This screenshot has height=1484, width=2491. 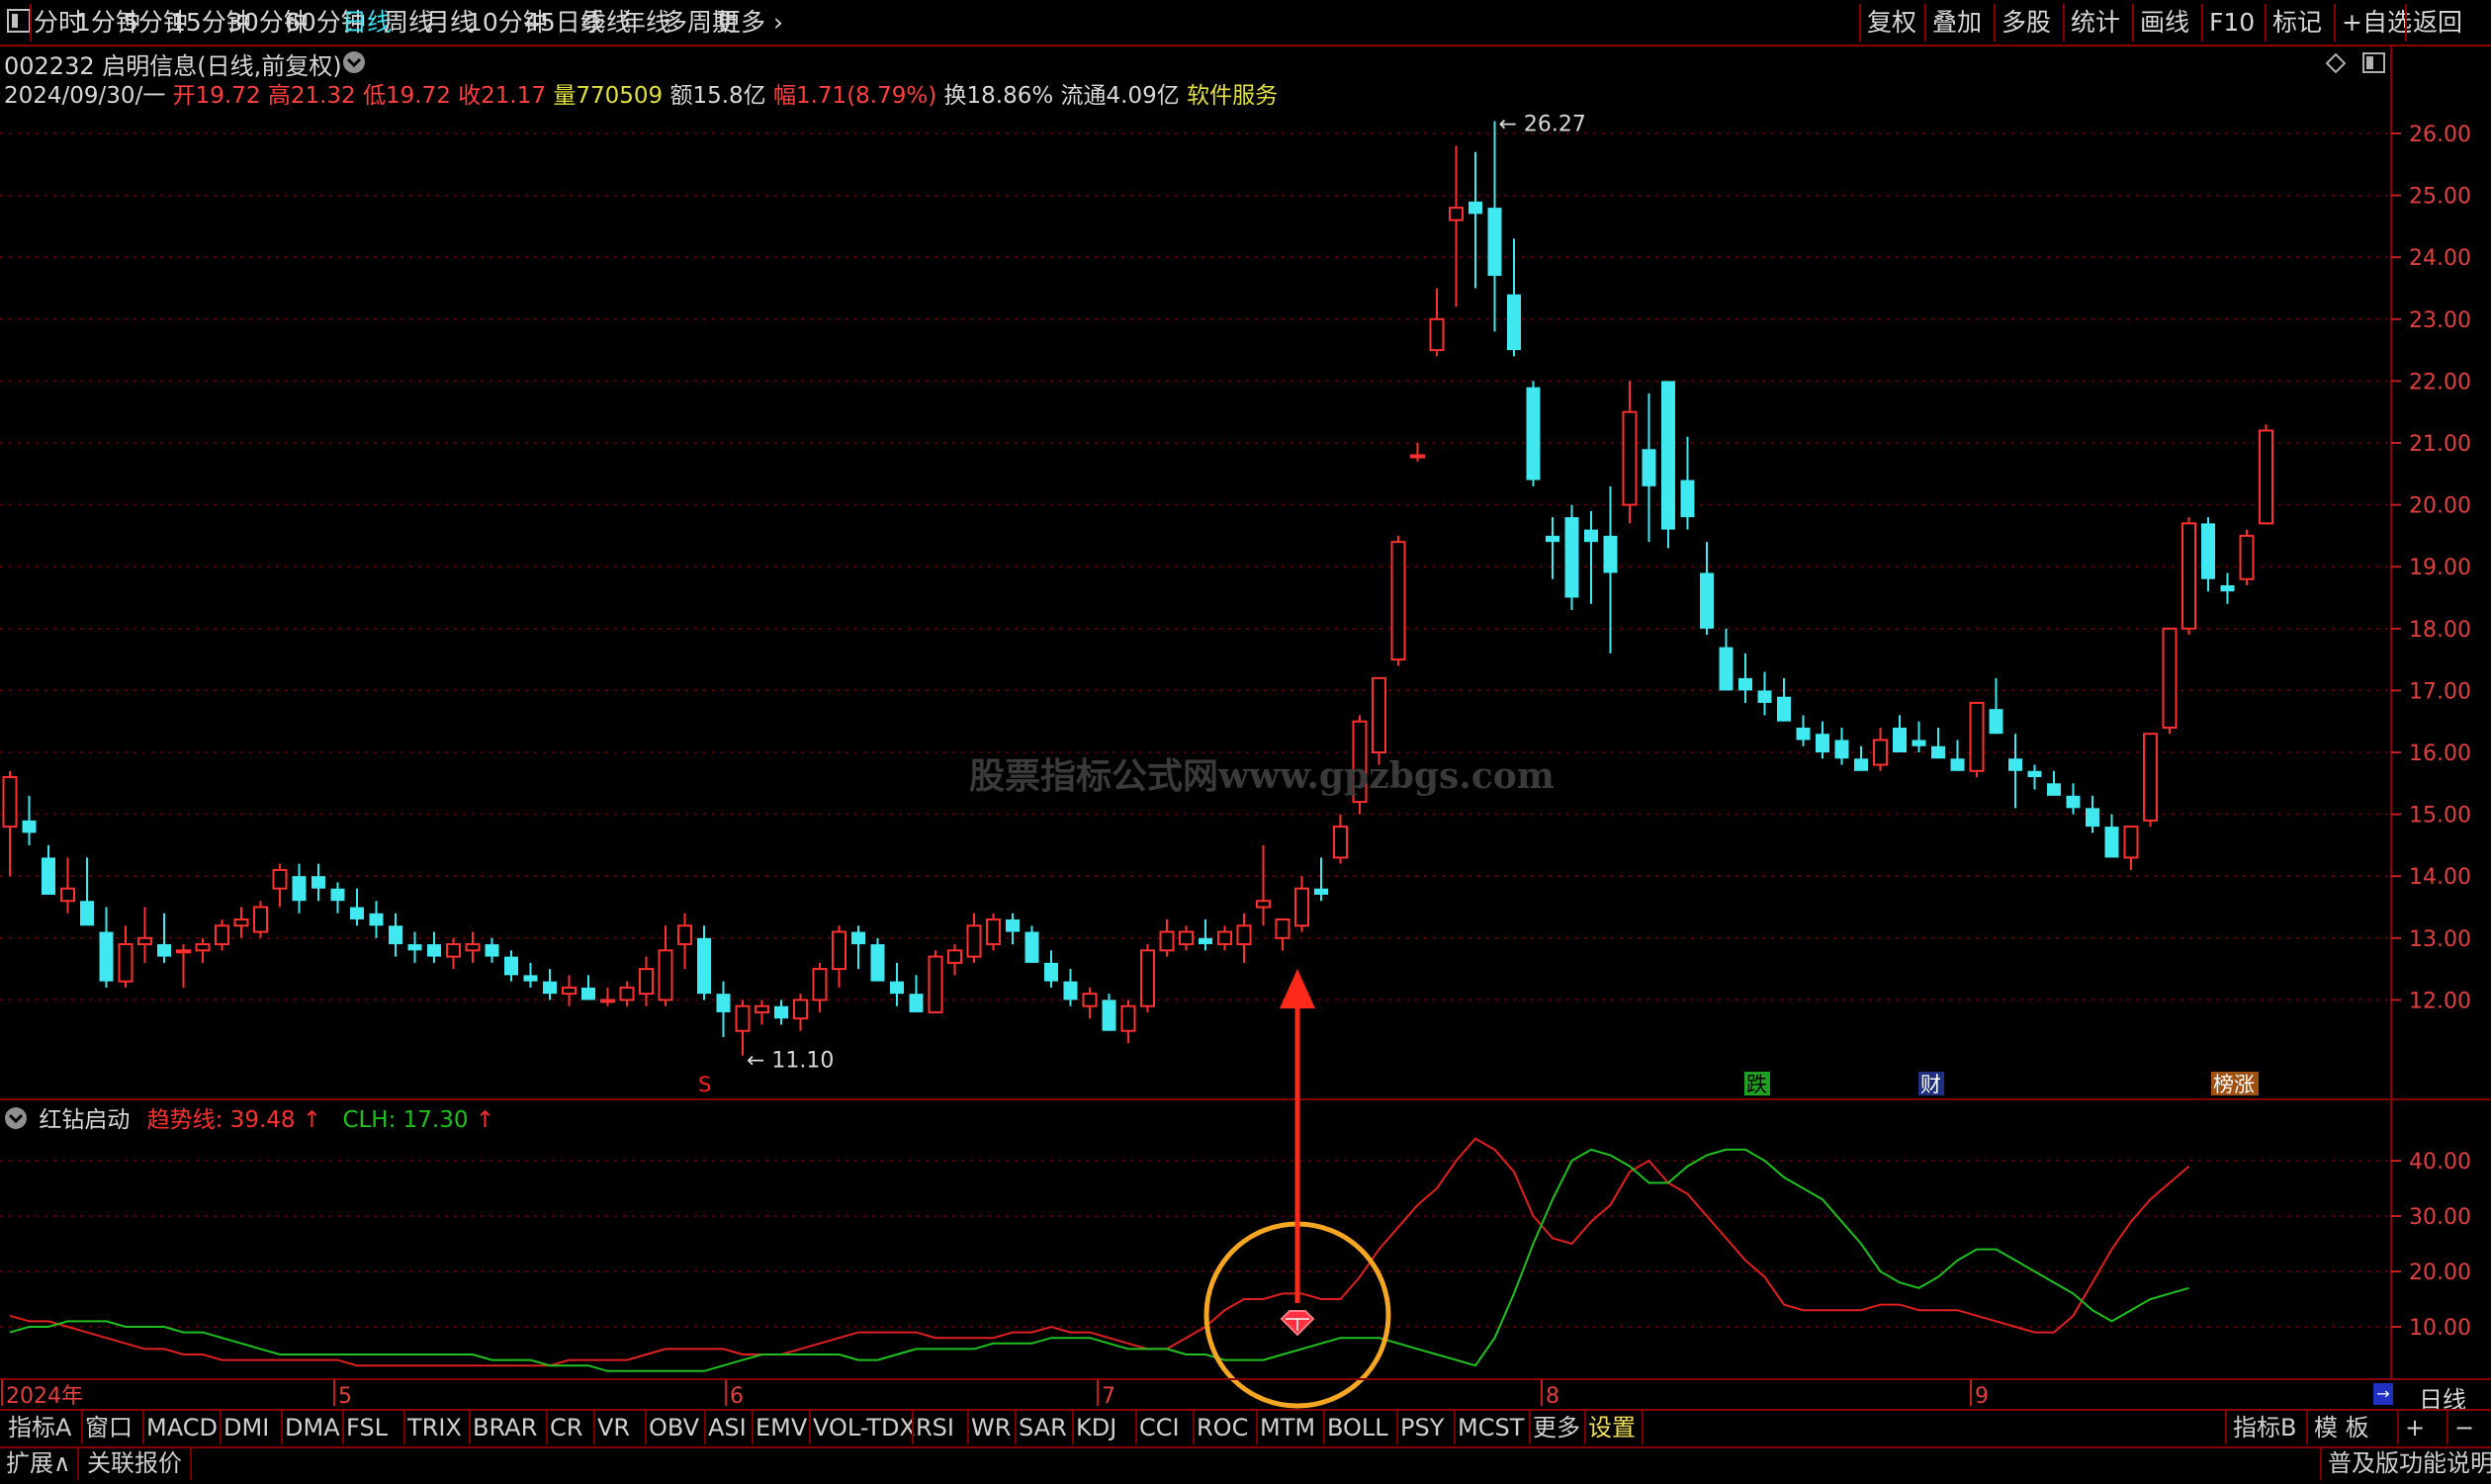 What do you see at coordinates (1222, 1427) in the screenshot?
I see `indicator-tab-19: ROC` at bounding box center [1222, 1427].